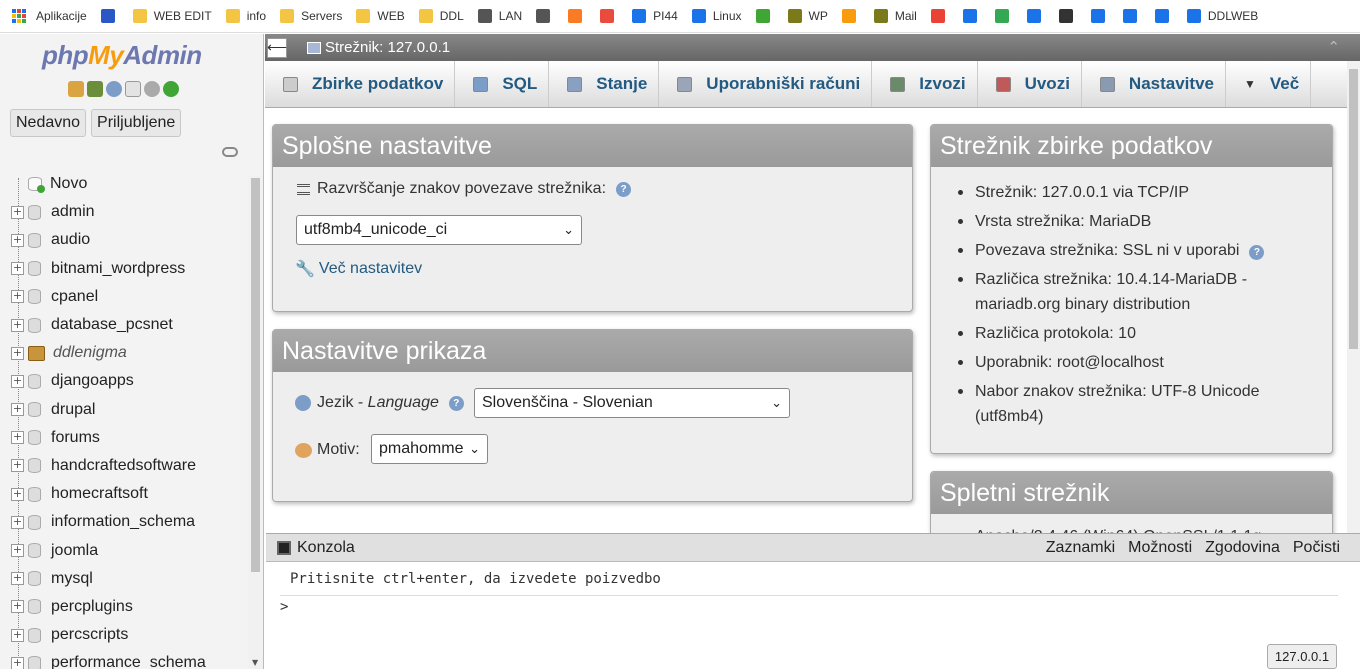  I want to click on bookmark-xampp, so click(577, 16).